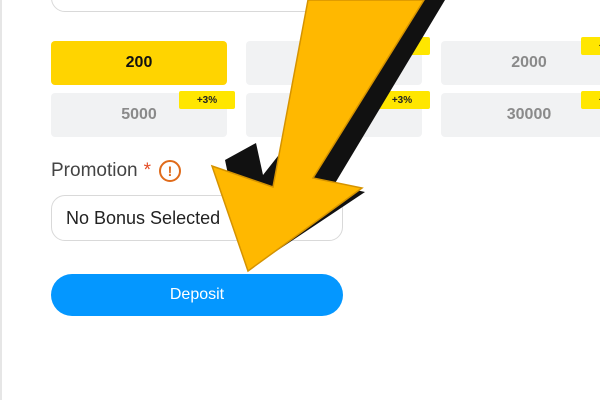 This screenshot has width=600, height=400. I want to click on amount-option-5000: 5000 +3%, so click(143, 114).